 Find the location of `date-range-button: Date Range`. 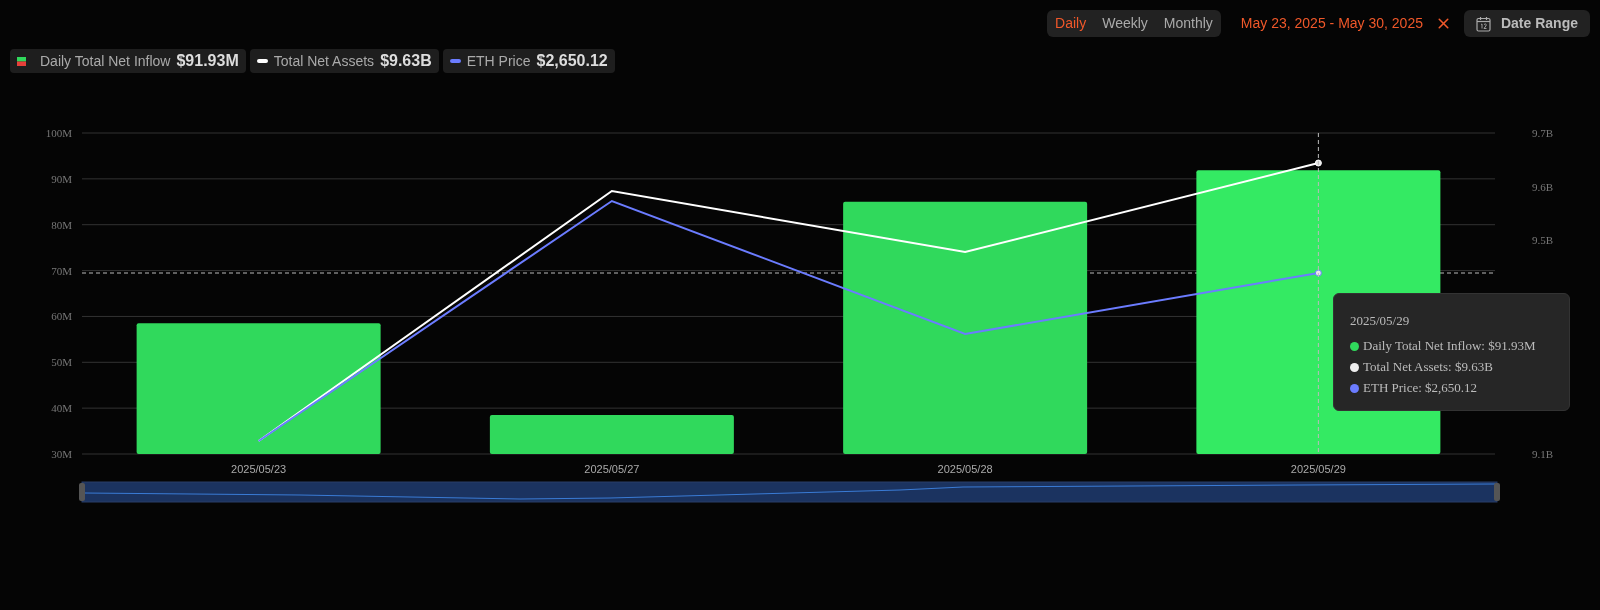

date-range-button: Date Range is located at coordinates (1526, 23).